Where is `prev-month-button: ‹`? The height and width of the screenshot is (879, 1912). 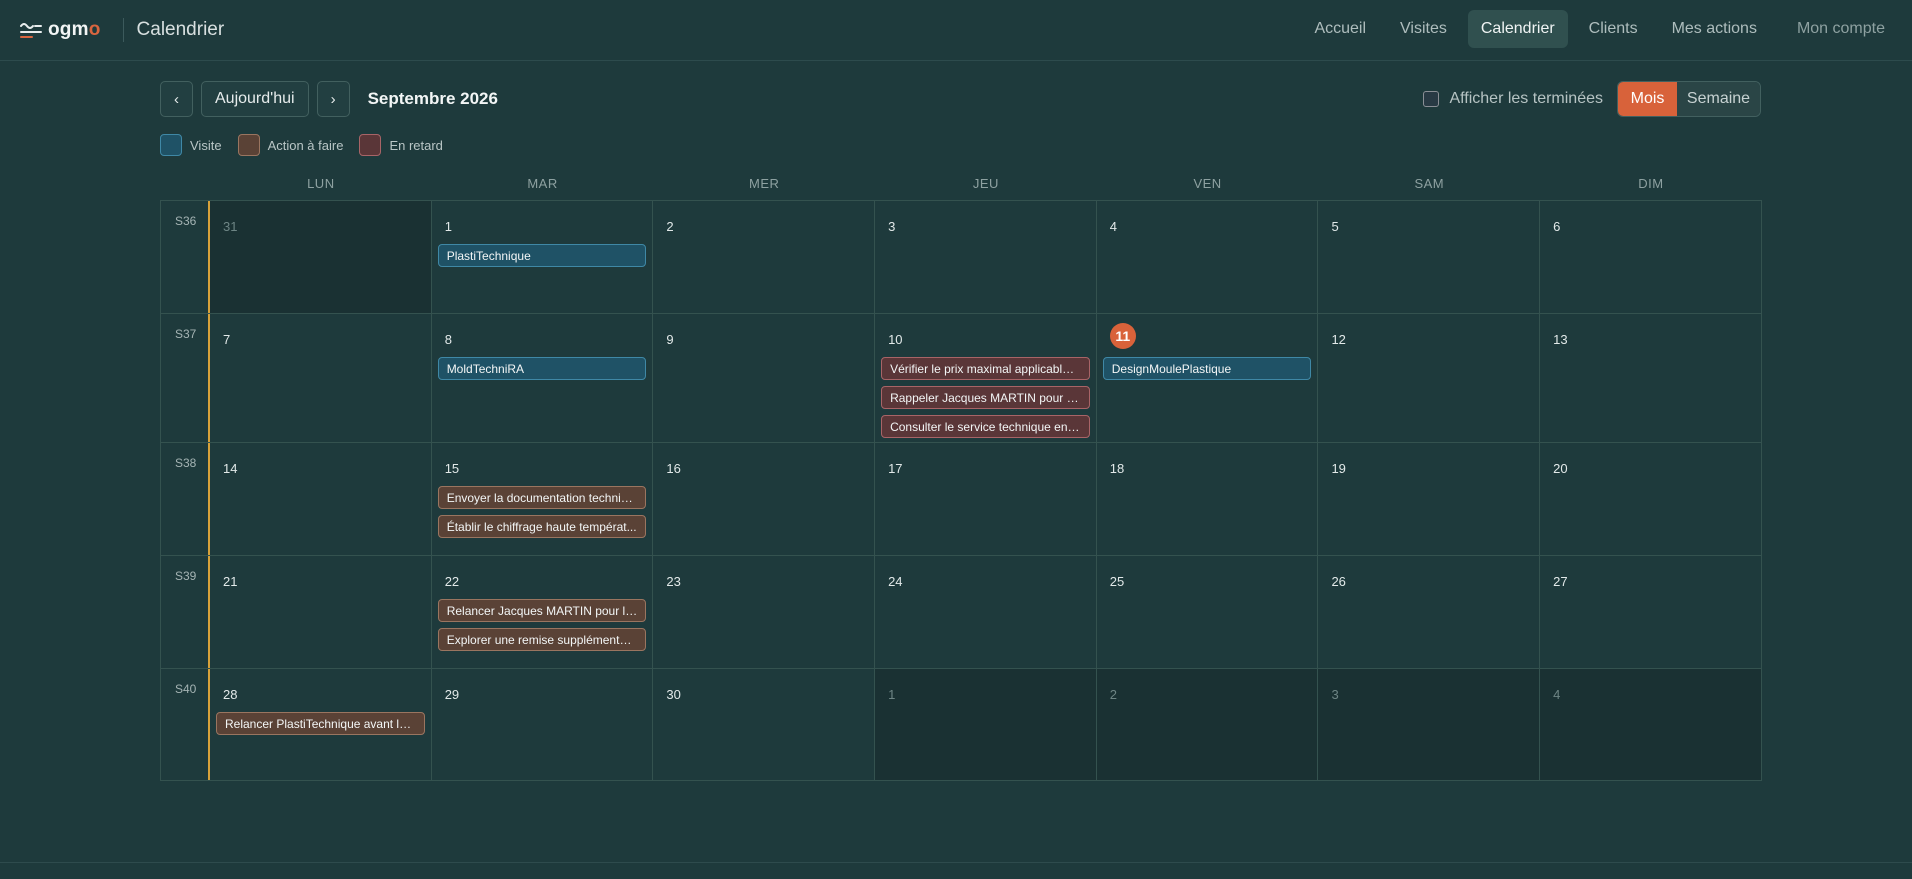
prev-month-button: ‹ is located at coordinates (176, 99).